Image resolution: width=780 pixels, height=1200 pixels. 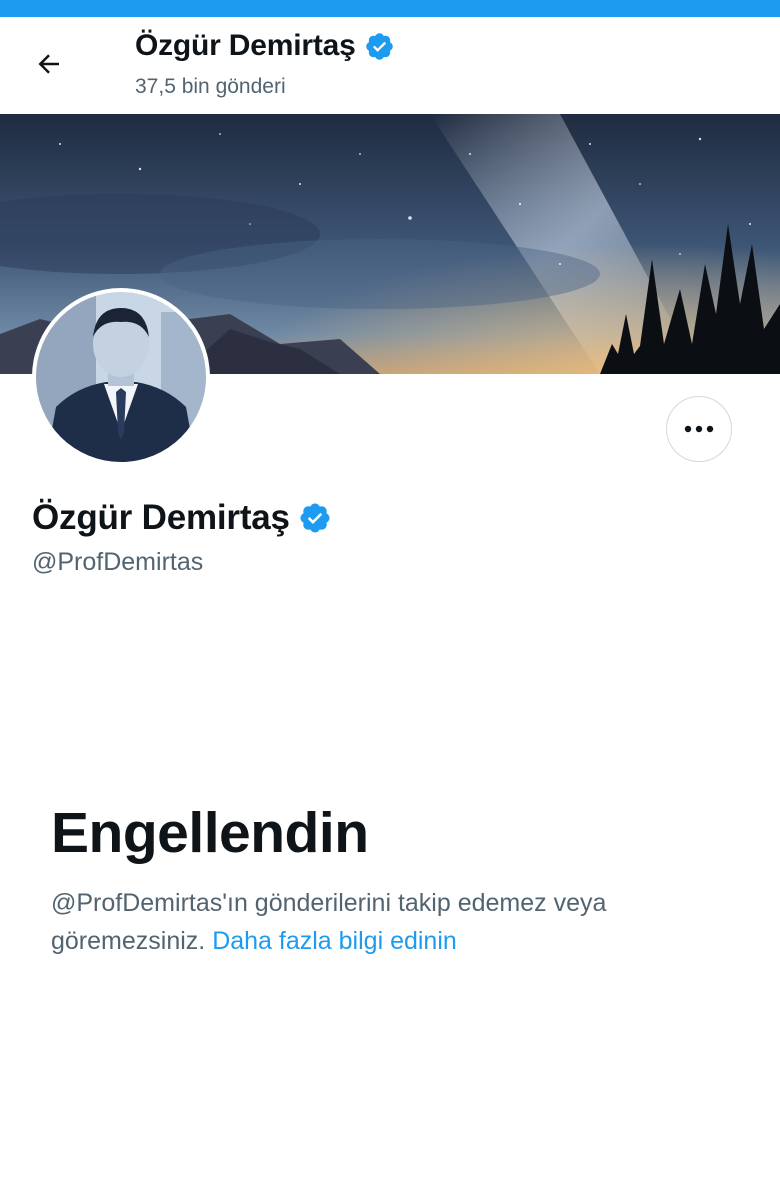 I want to click on learn-more-link: Daha fazla bilgi edinin, so click(x=334, y=941).